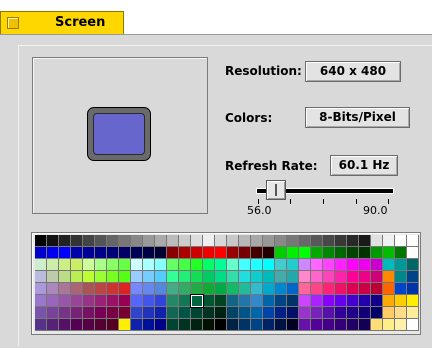 The width and height of the screenshot is (432, 348). I want to click on refresh-rate-slider-thumb, so click(276, 190).